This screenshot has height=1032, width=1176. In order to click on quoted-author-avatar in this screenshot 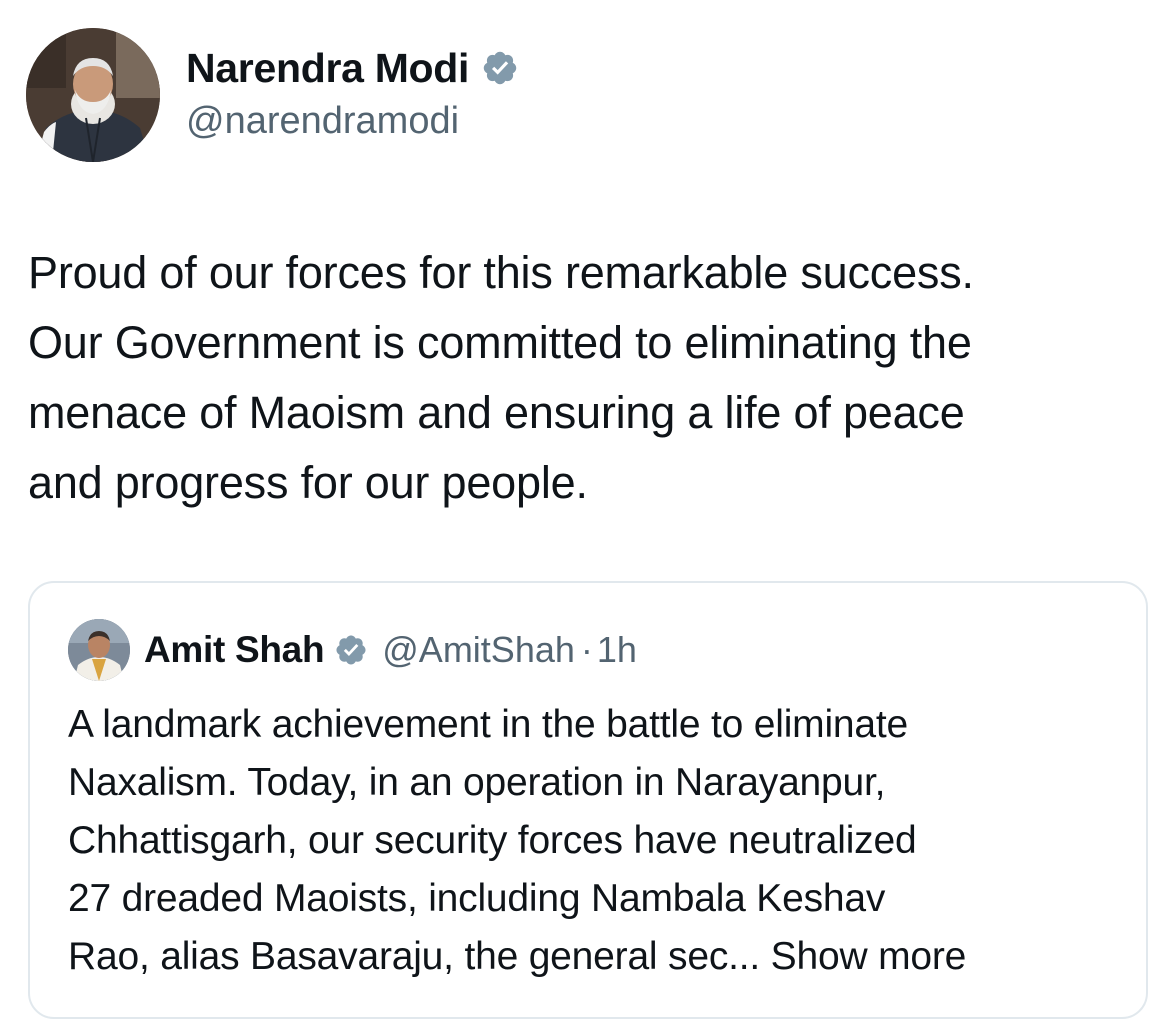, I will do `click(99, 650)`.